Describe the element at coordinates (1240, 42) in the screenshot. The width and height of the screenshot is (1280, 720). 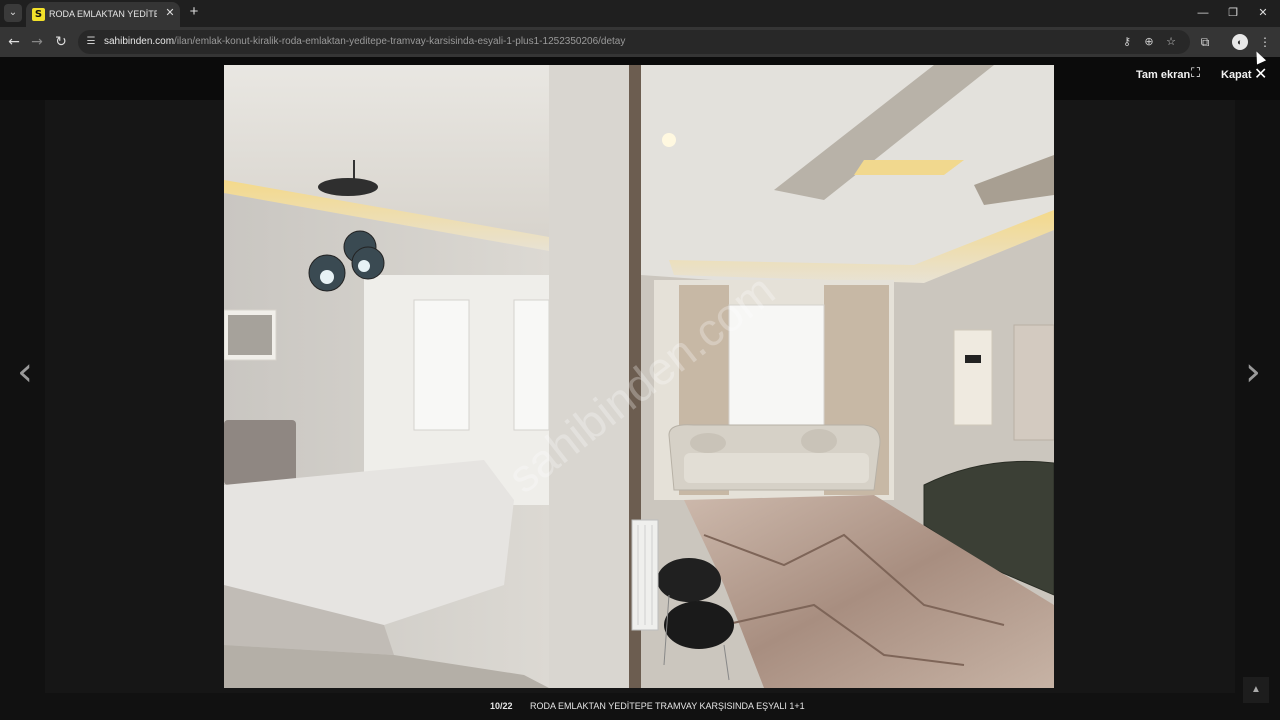
I see `profile-avatar: ◐` at that location.